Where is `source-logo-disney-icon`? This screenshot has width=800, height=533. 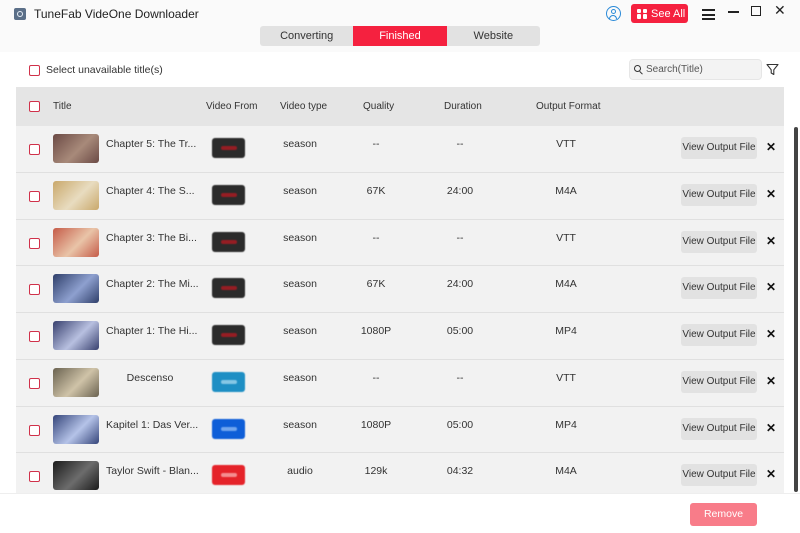 source-logo-disney-icon is located at coordinates (228, 428).